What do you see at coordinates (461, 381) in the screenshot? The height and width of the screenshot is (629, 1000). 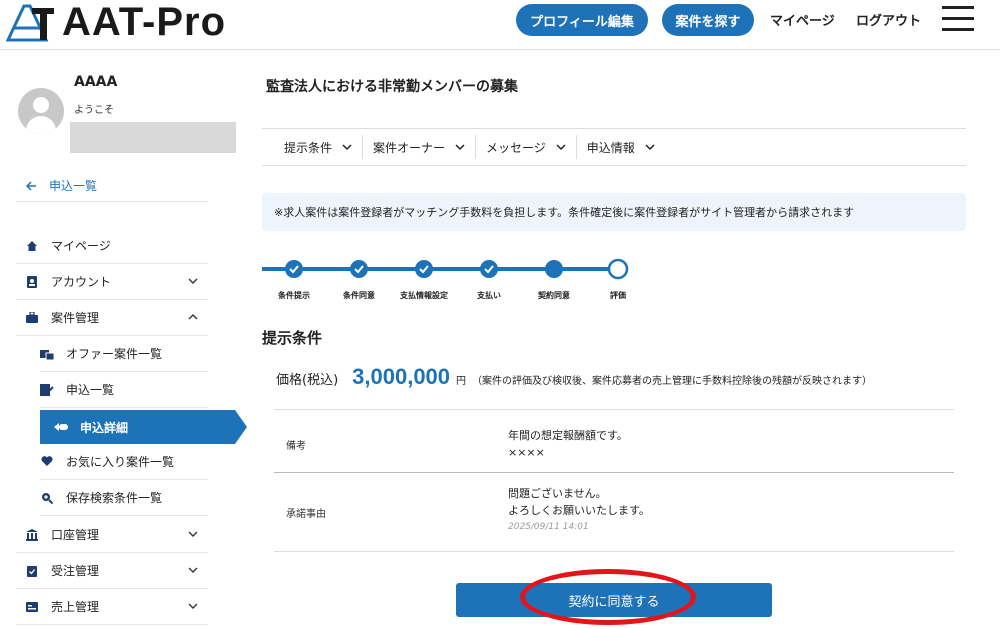 I see `price-unit: 円` at bounding box center [461, 381].